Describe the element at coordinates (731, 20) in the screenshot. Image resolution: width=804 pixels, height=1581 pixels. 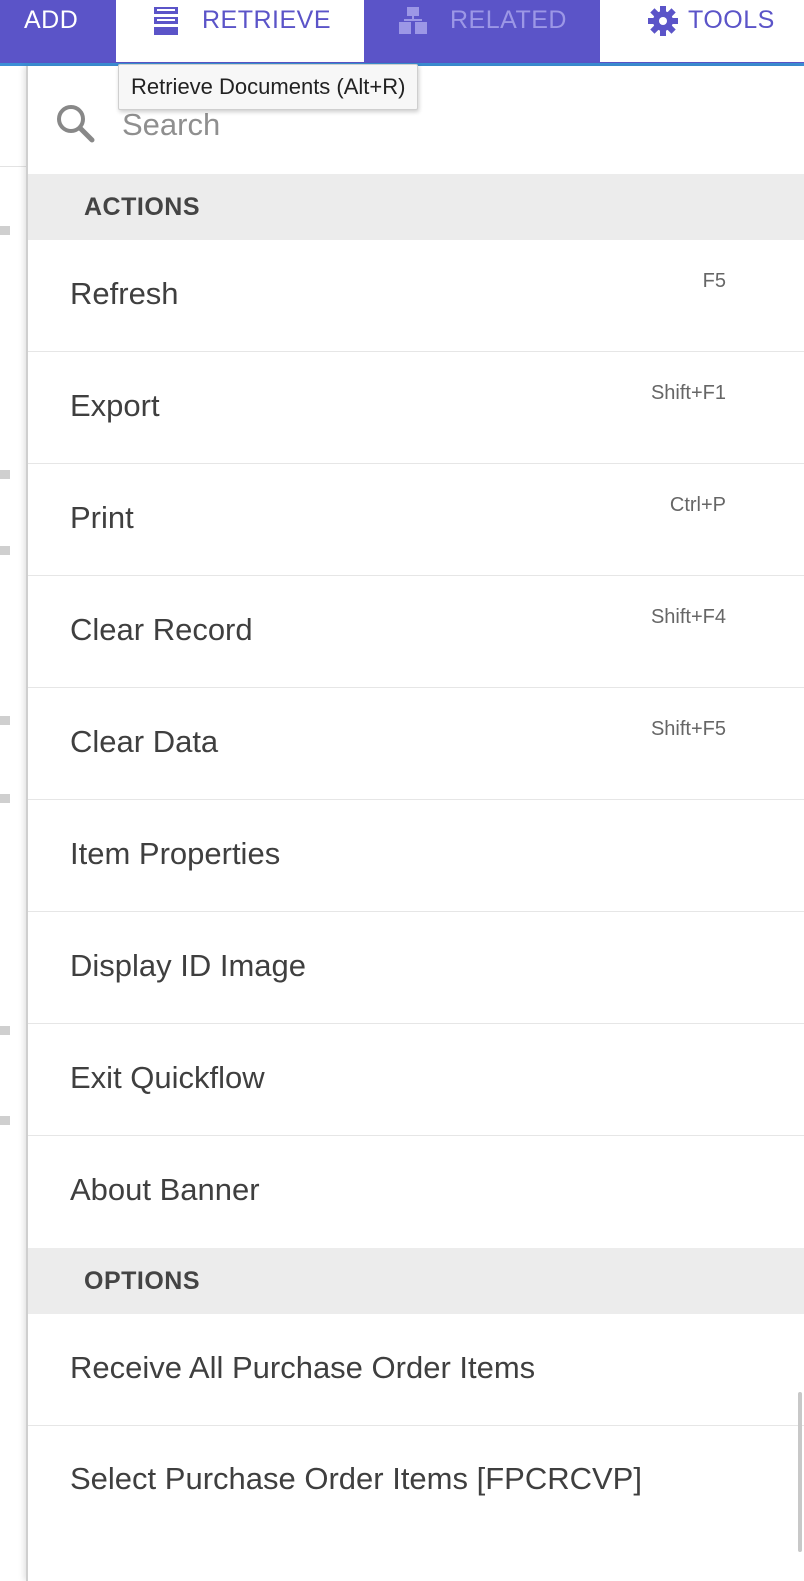
I see `tools-button-label: TOOLS` at that location.